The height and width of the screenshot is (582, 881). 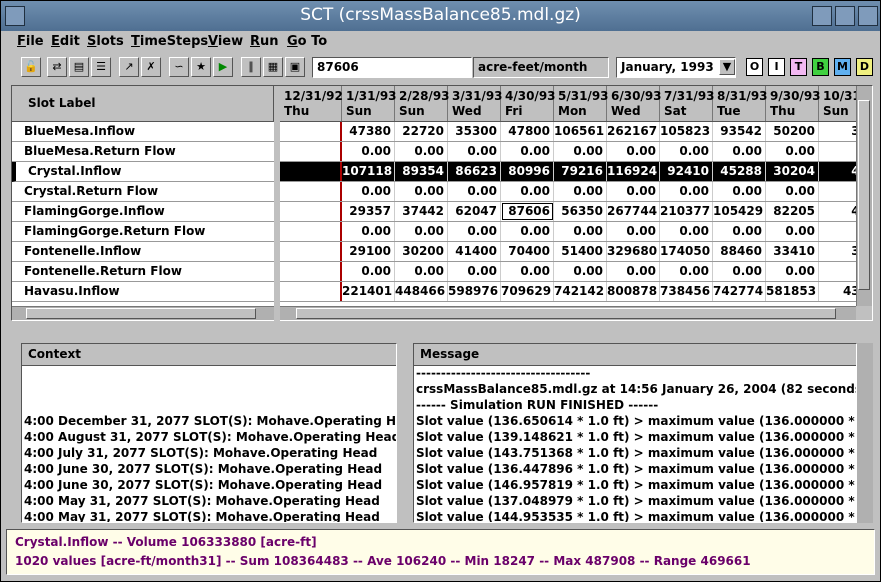 I want to click on value-cell: 709629, so click(x=527, y=291).